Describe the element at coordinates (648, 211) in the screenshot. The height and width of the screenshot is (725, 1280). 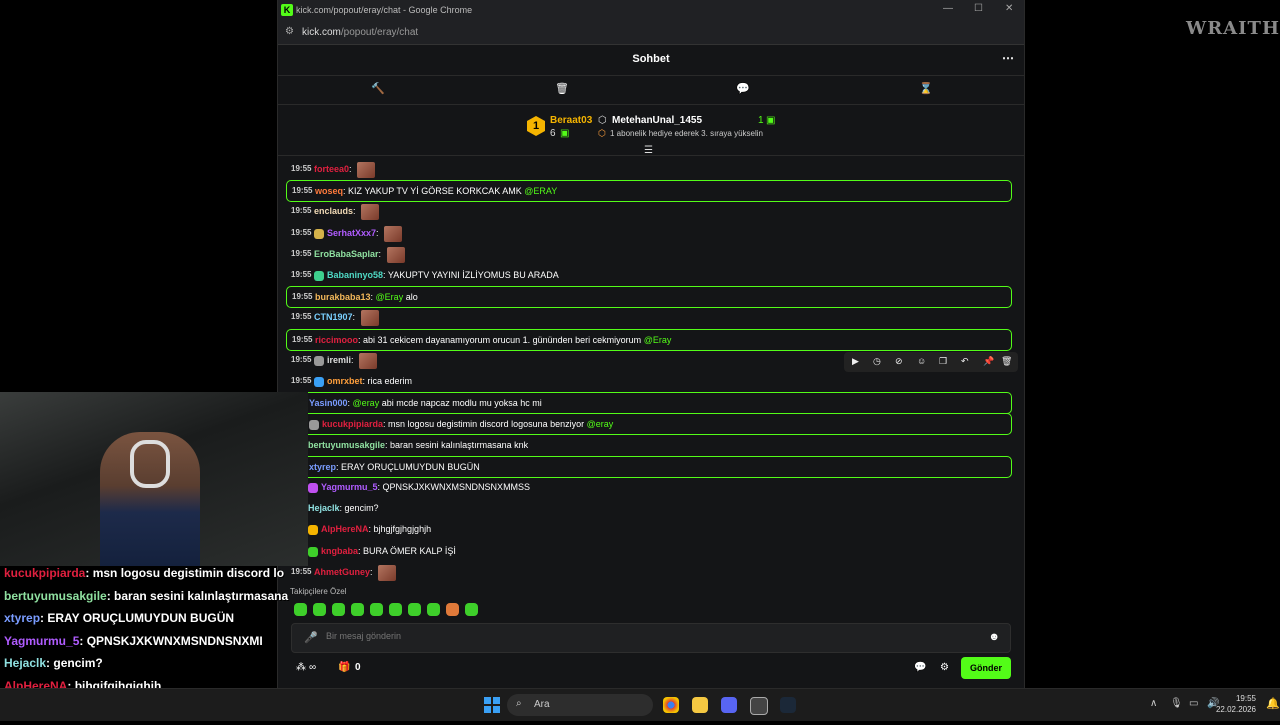
I see `chat-message: 19:55 enclauds:` at that location.